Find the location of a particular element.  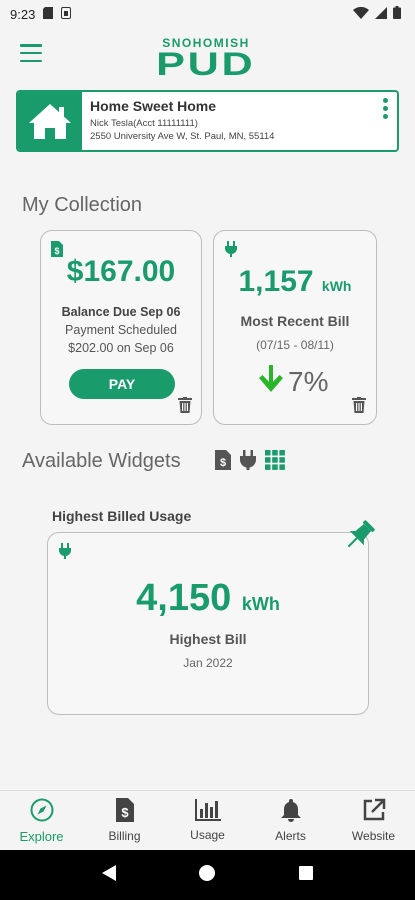

bill-filter-icon: $ is located at coordinates (223, 462).